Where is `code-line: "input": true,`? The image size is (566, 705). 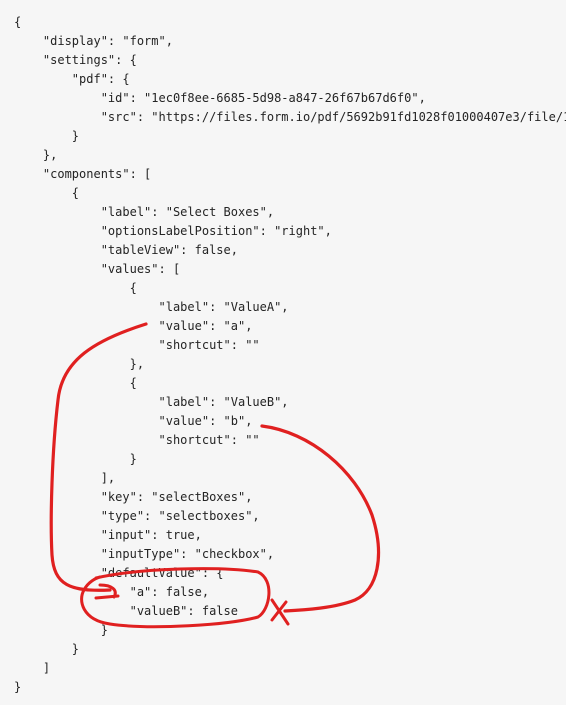 code-line: "input": true, is located at coordinates (108, 535).